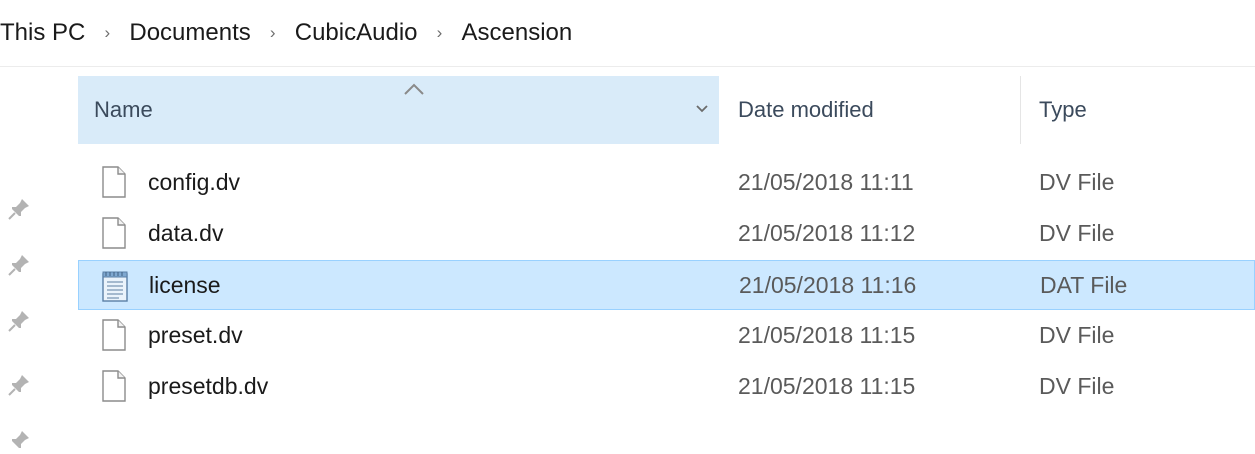  What do you see at coordinates (666, 335) in the screenshot?
I see `file-row-preset: preset.dv 21/05/2018 11:15 DV File` at bounding box center [666, 335].